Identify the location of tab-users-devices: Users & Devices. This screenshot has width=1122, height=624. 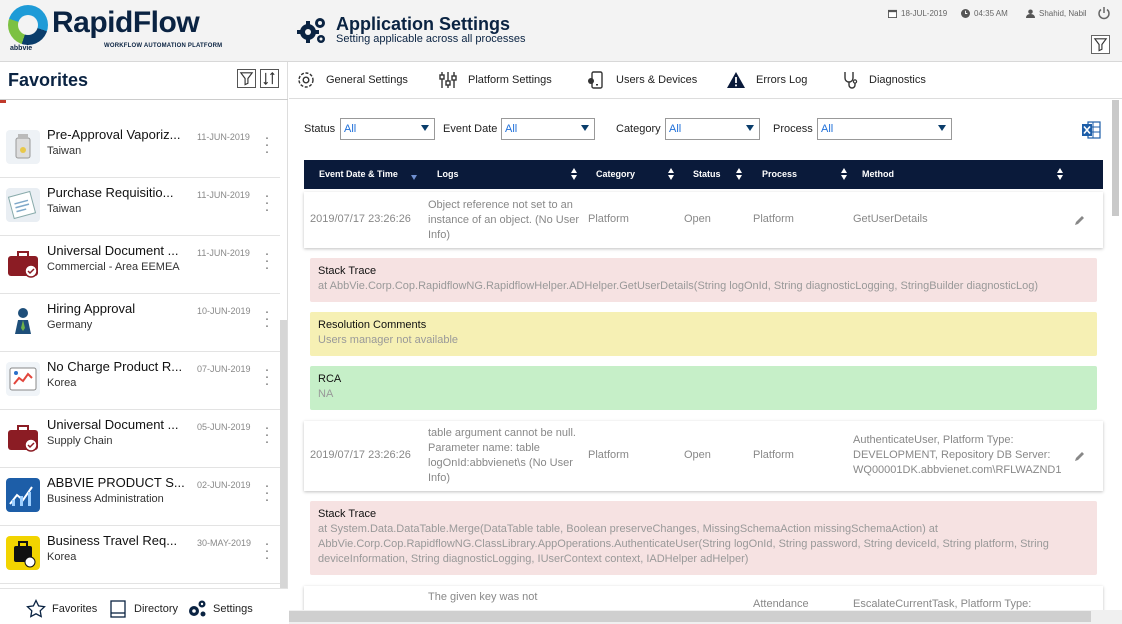
(641, 80).